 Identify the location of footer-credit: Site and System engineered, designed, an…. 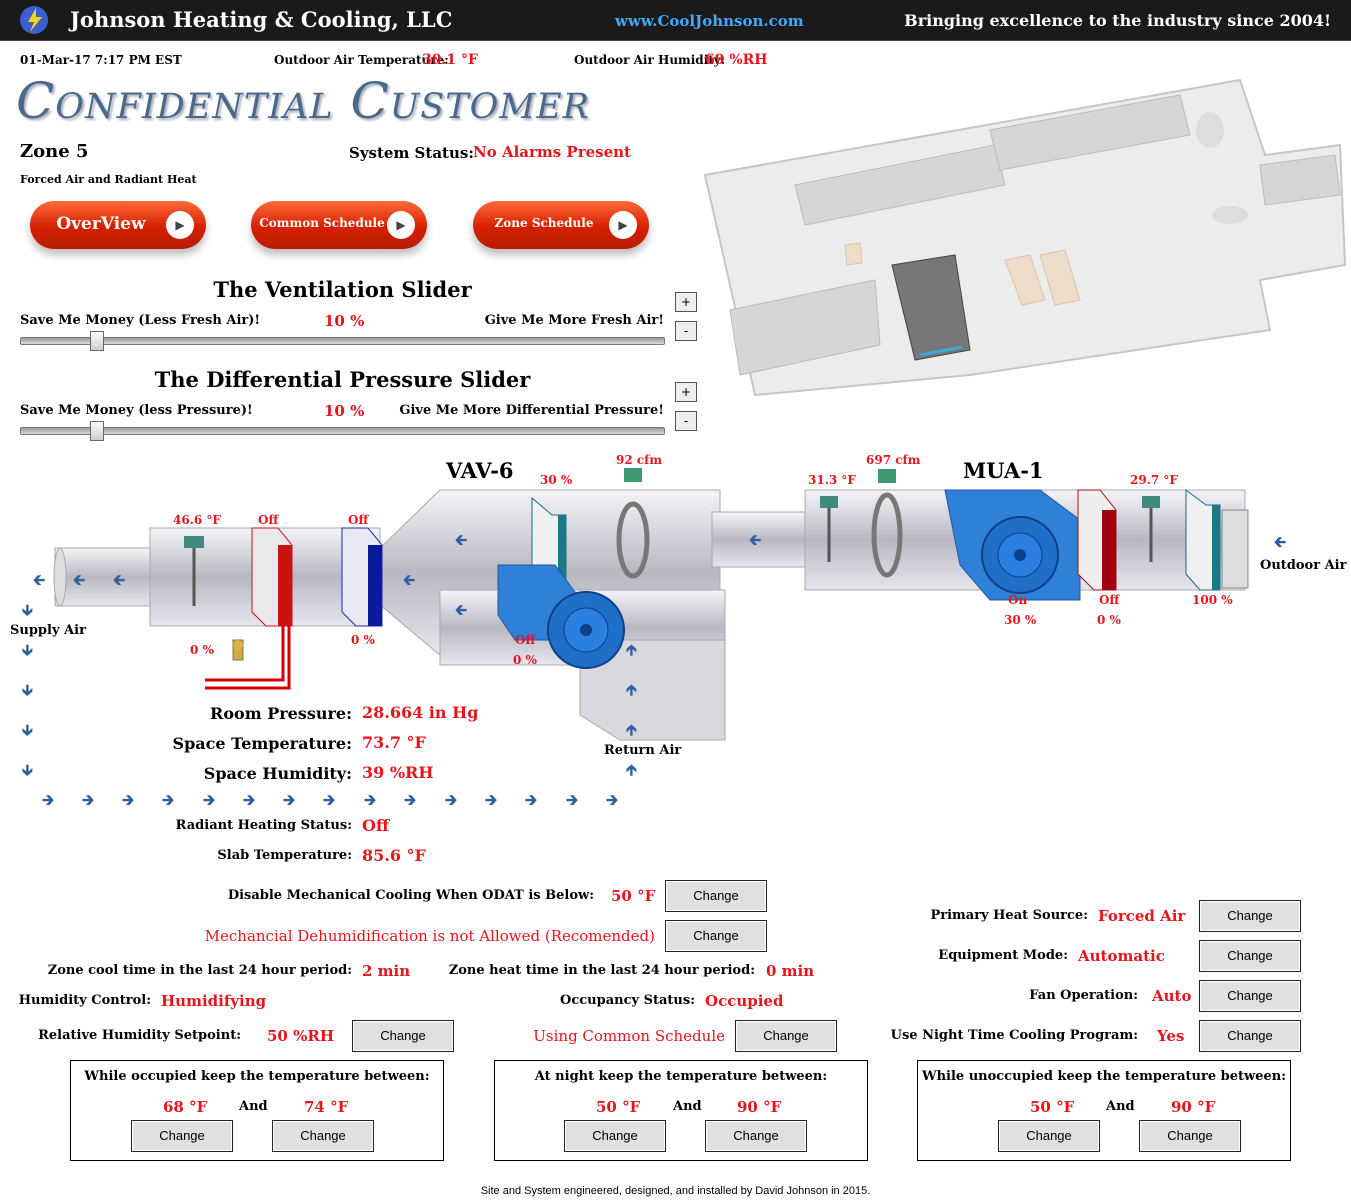
(675, 1191).